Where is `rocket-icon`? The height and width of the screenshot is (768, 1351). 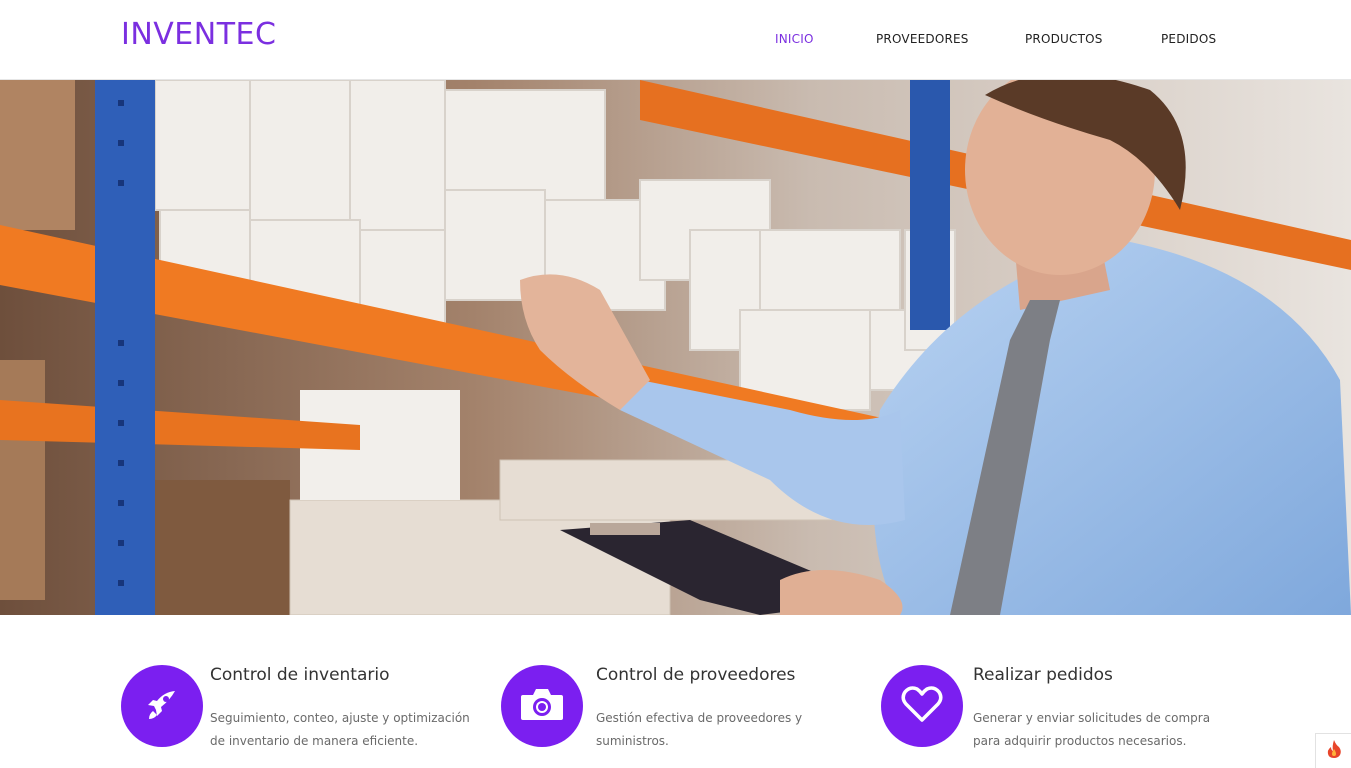 rocket-icon is located at coordinates (162, 706).